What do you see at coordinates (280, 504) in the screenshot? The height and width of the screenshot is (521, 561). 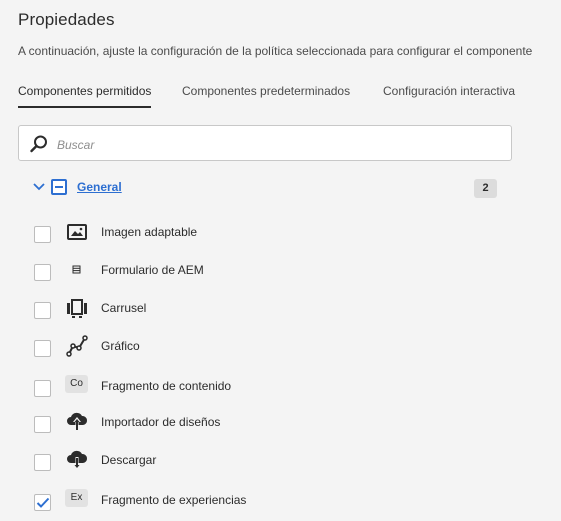 I see `list-item: Ex Fragmento de experiencias` at bounding box center [280, 504].